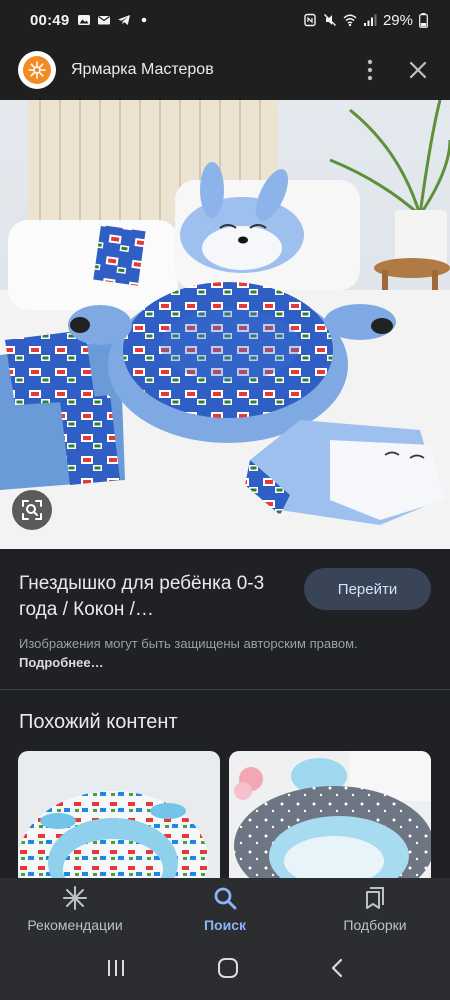  Describe the element at coordinates (225, 689) in the screenshot. I see `divider` at that location.